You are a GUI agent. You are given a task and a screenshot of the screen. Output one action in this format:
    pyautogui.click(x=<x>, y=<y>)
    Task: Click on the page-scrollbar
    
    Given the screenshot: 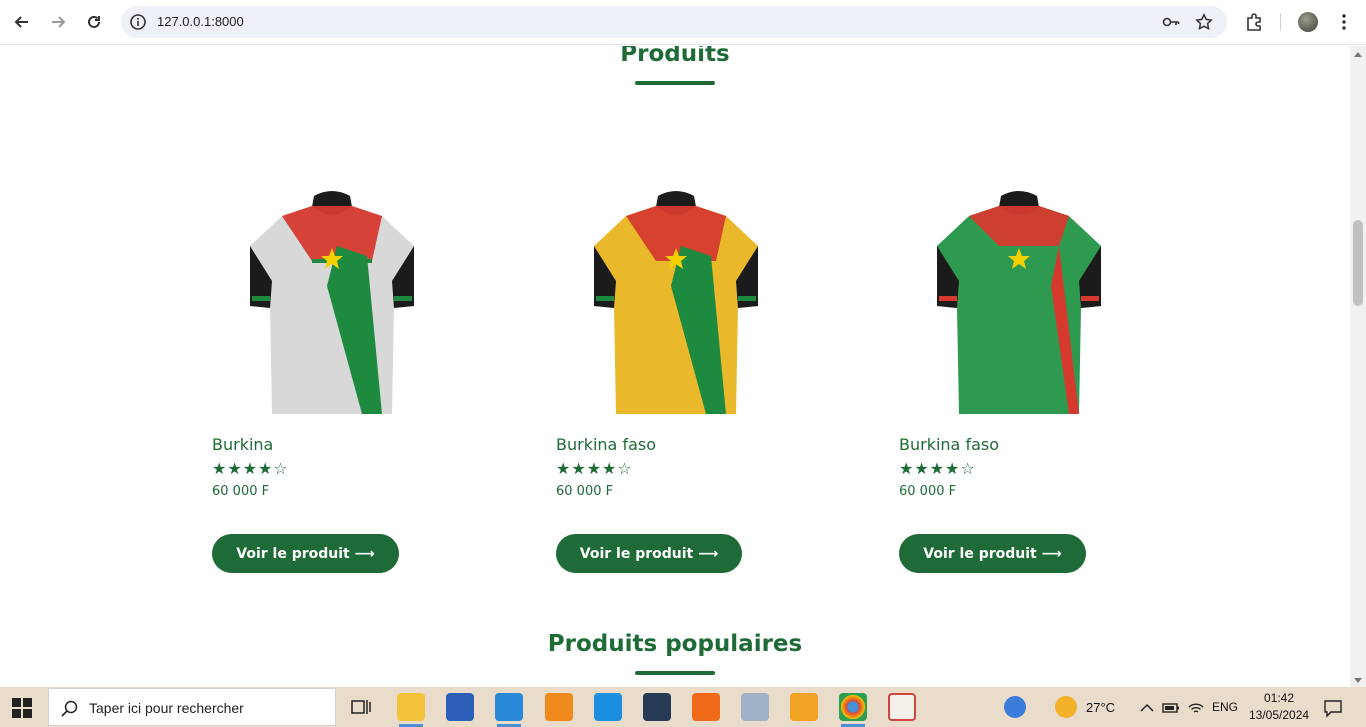 What is the action you would take?
    pyautogui.click(x=1358, y=366)
    